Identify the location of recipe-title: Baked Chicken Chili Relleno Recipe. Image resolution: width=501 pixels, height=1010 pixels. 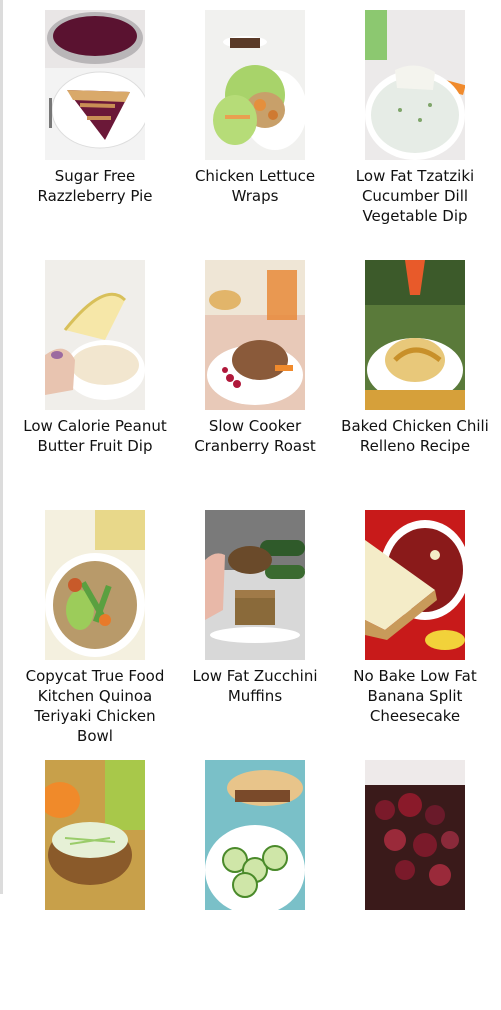
(415, 436).